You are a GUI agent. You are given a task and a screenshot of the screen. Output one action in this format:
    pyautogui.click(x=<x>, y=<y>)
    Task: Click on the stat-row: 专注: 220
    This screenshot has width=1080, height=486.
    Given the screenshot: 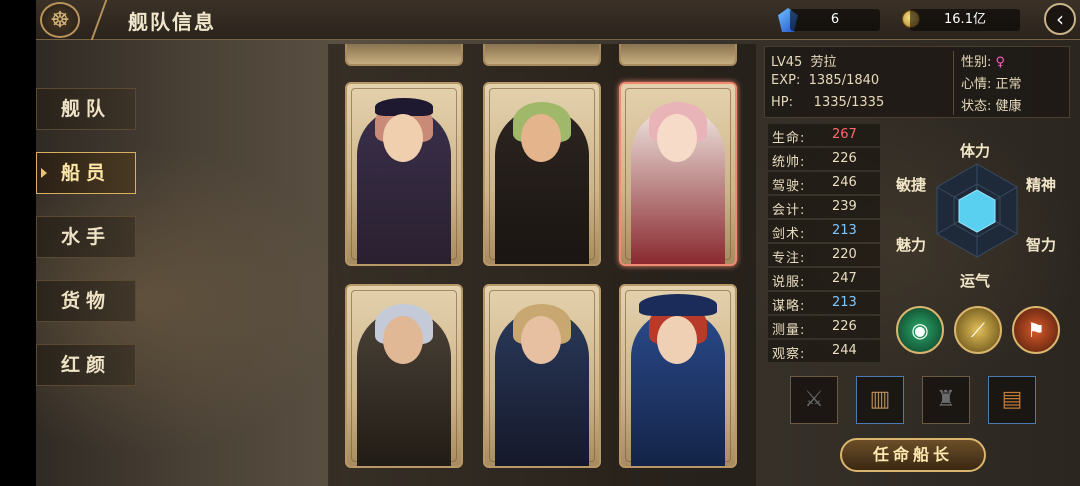 What is the action you would take?
    pyautogui.click(x=824, y=255)
    